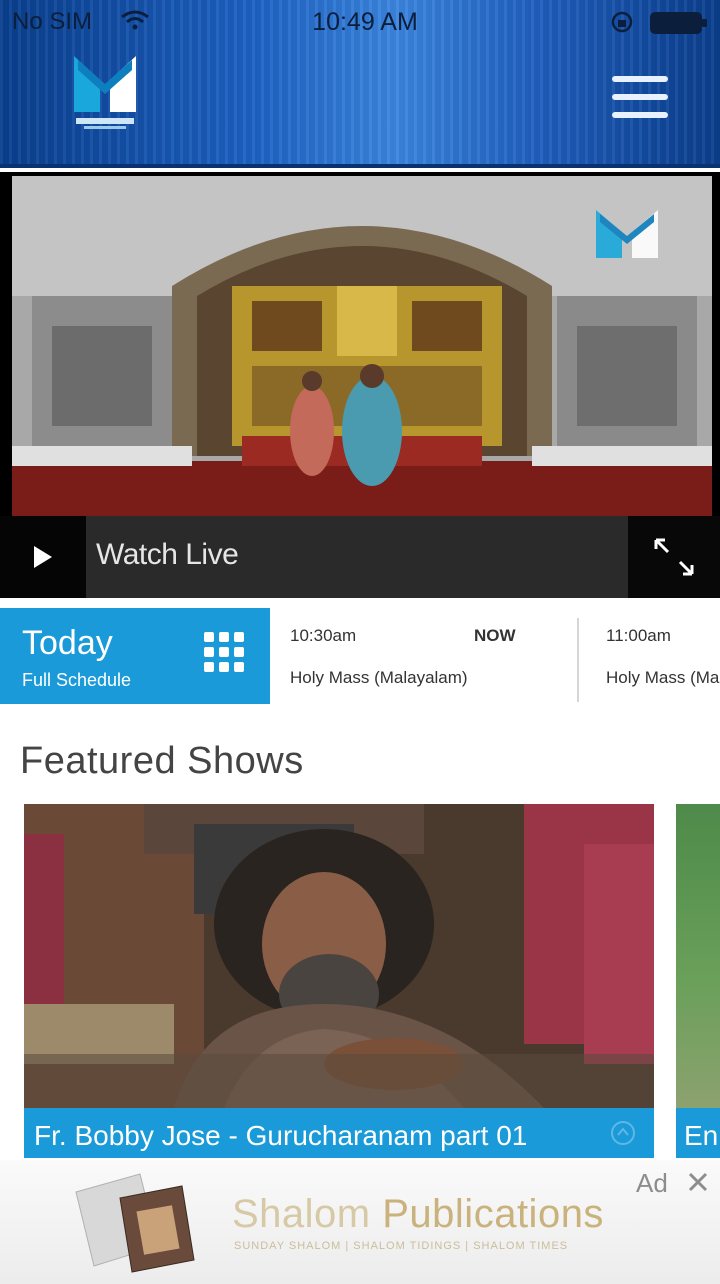 This screenshot has width=720, height=1284. What do you see at coordinates (678, 23) in the screenshot?
I see `battery-icon` at bounding box center [678, 23].